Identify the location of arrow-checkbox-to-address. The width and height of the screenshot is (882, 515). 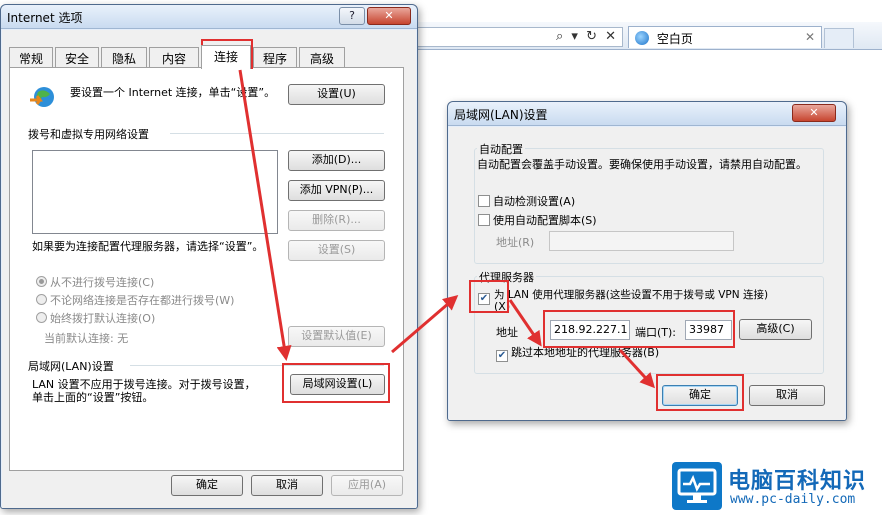
(525, 323).